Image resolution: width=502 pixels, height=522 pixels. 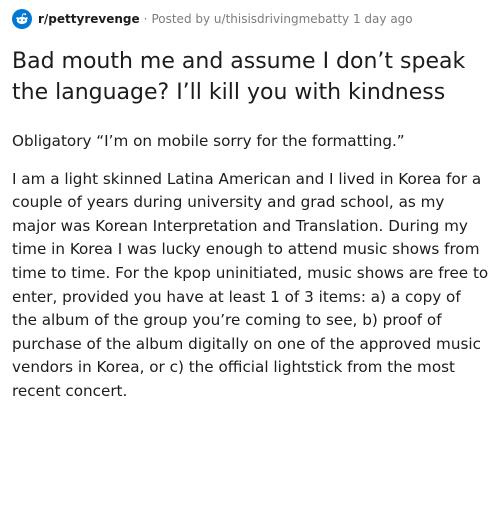 I want to click on subreddit-link: r/pettyrevenge, so click(x=89, y=19).